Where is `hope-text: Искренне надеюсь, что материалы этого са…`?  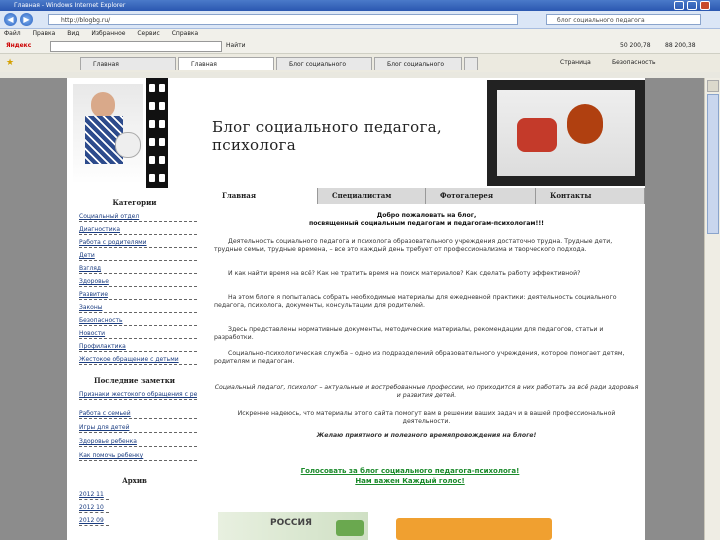 hope-text: Искренне надеюсь, что материалы этого са… is located at coordinates (426, 417).